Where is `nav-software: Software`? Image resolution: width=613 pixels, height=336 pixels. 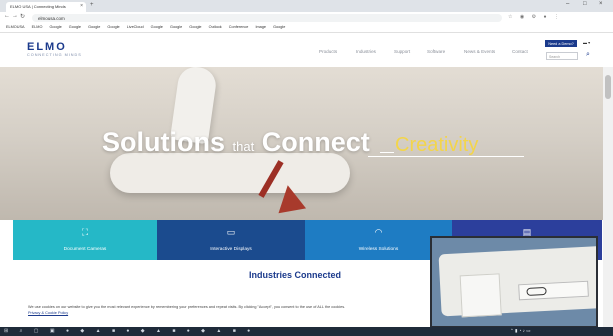
nav-software: Software is located at coordinates (436, 51).